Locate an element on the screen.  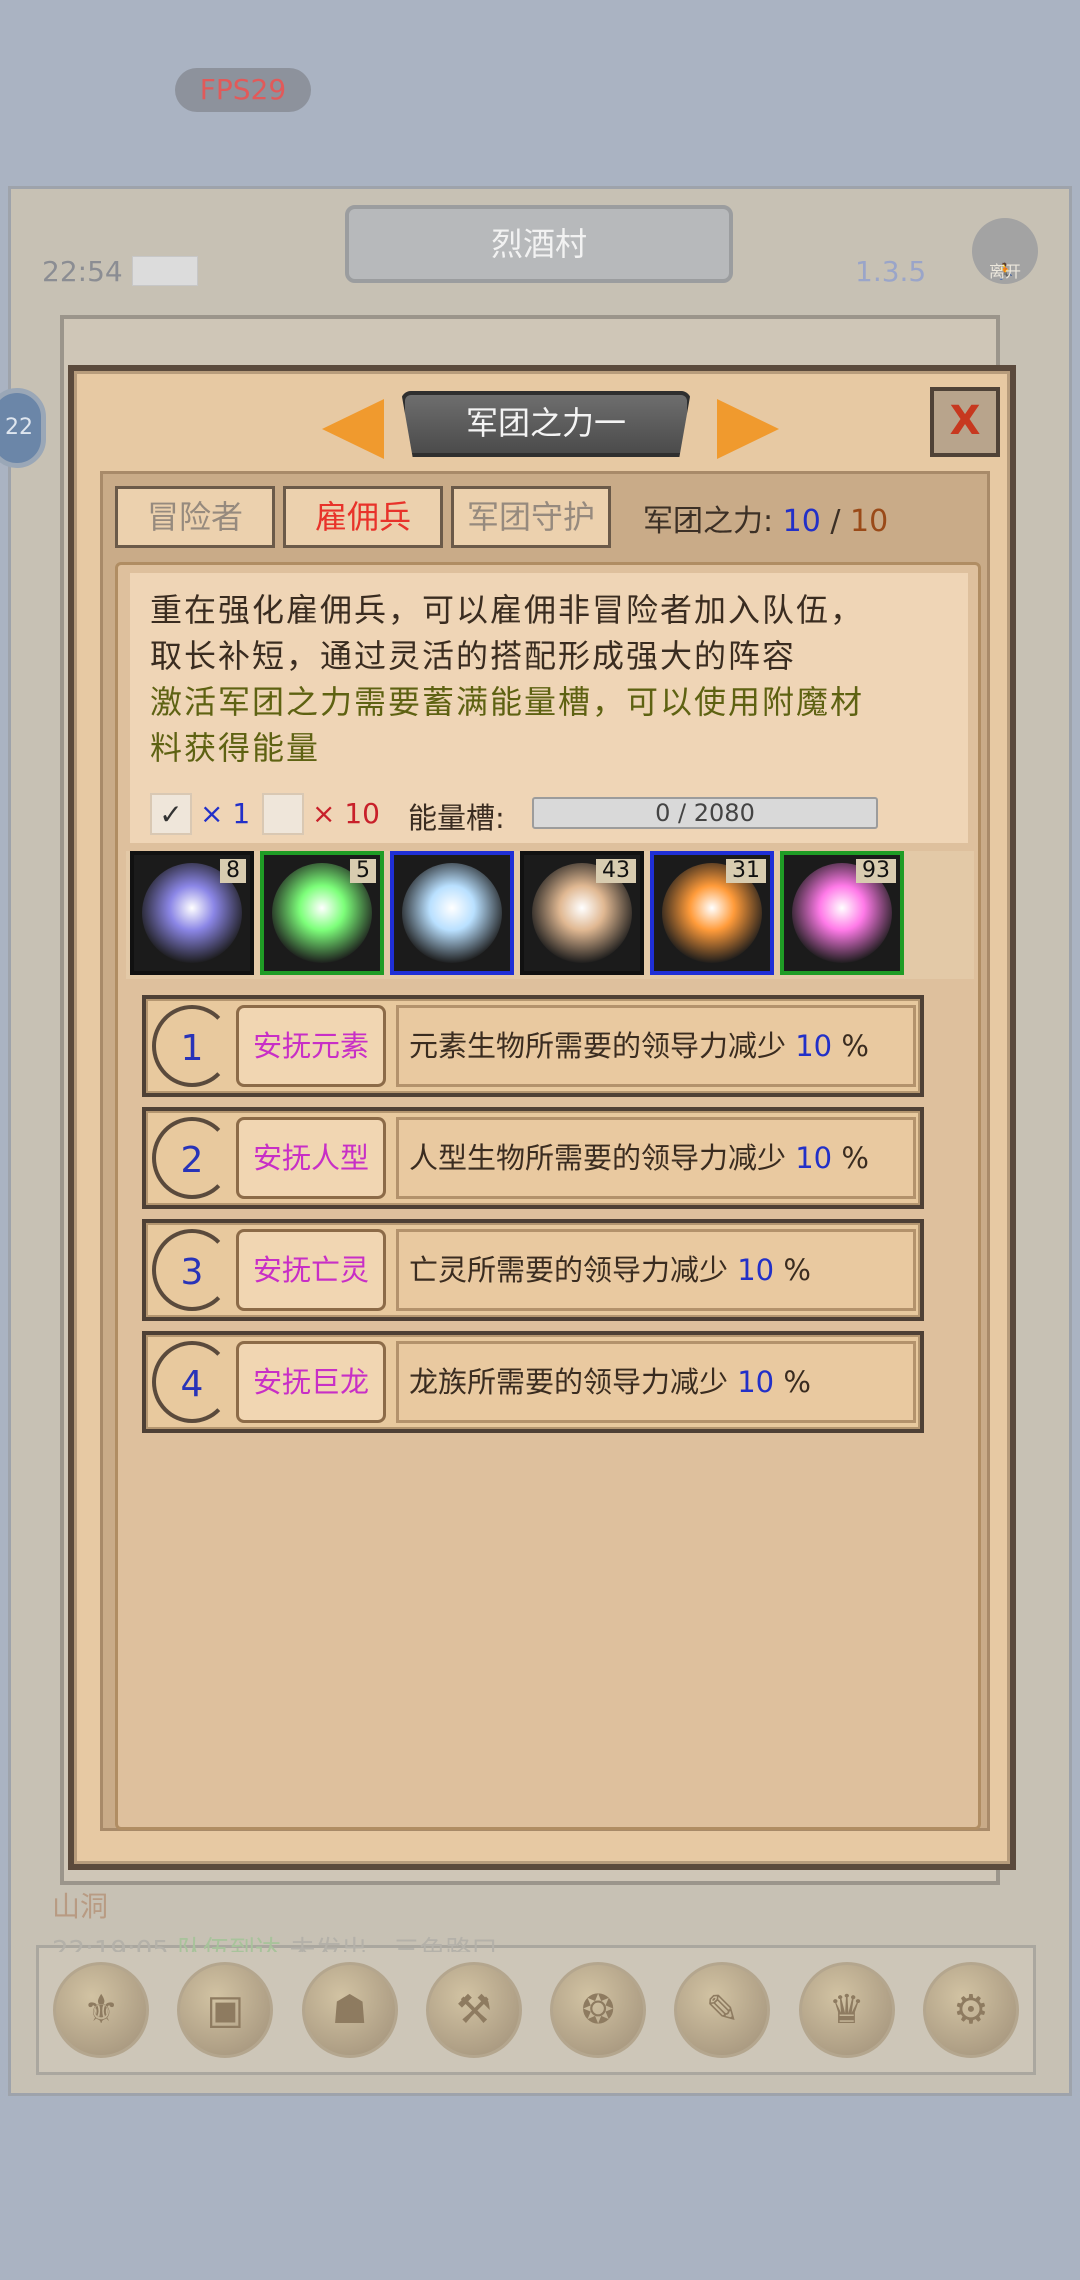
energy-value: 0 / 2080 is located at coordinates (705, 813).